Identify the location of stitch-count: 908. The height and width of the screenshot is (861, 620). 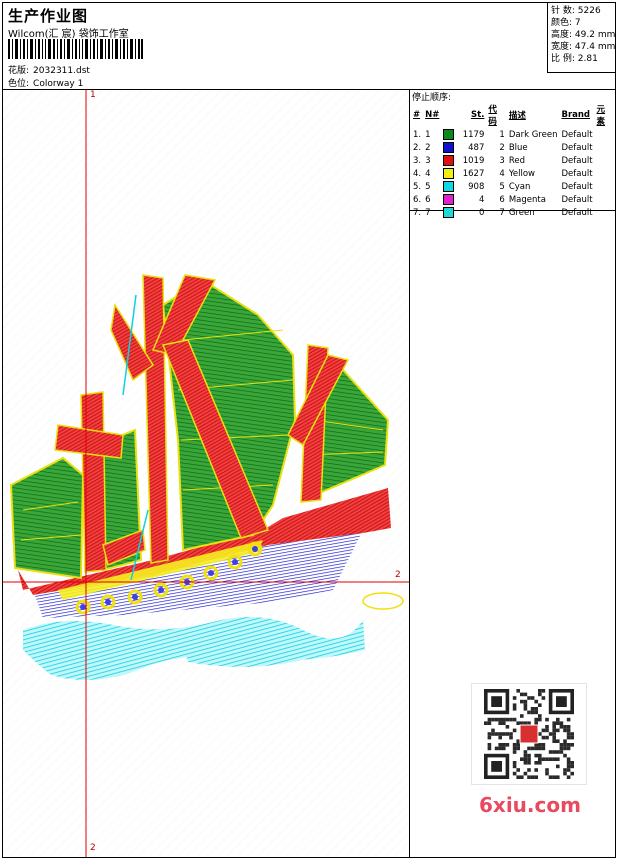
(476, 187).